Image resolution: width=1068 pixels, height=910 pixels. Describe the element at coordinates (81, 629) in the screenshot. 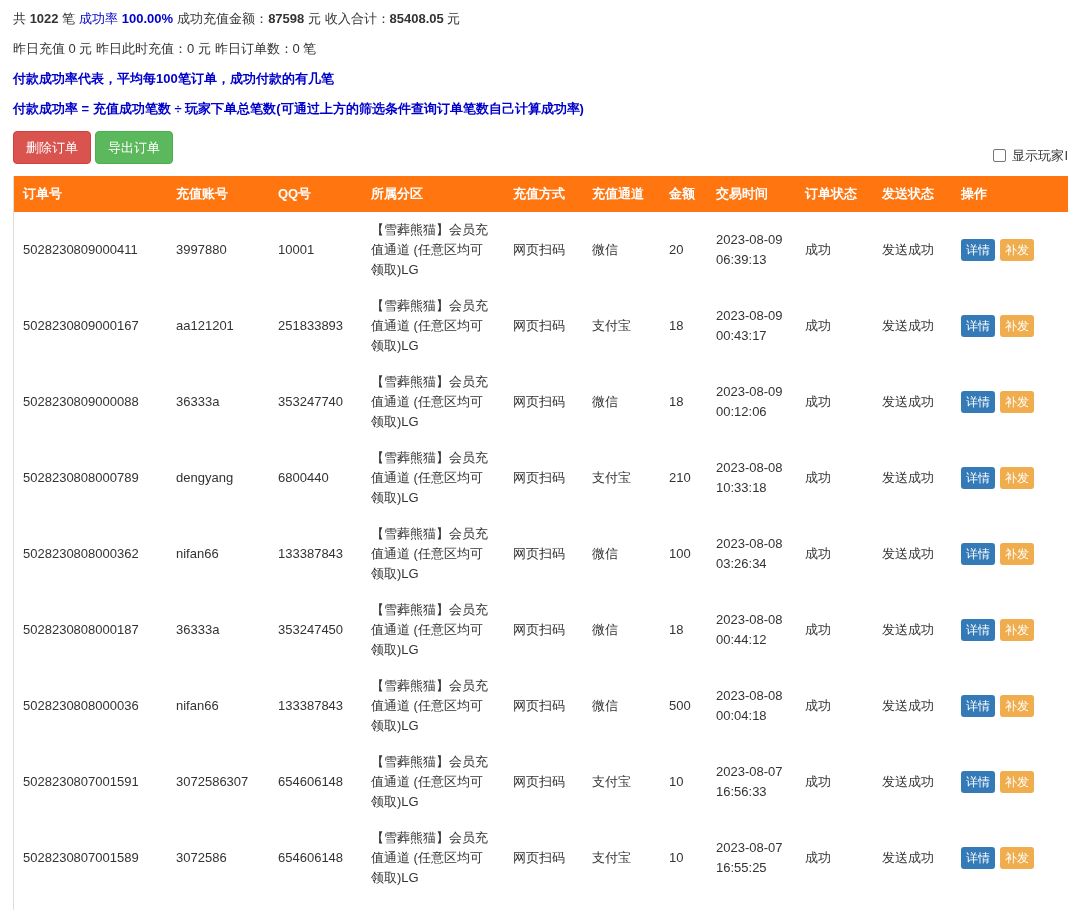

I see `table-cell: 5028230808000187` at that location.